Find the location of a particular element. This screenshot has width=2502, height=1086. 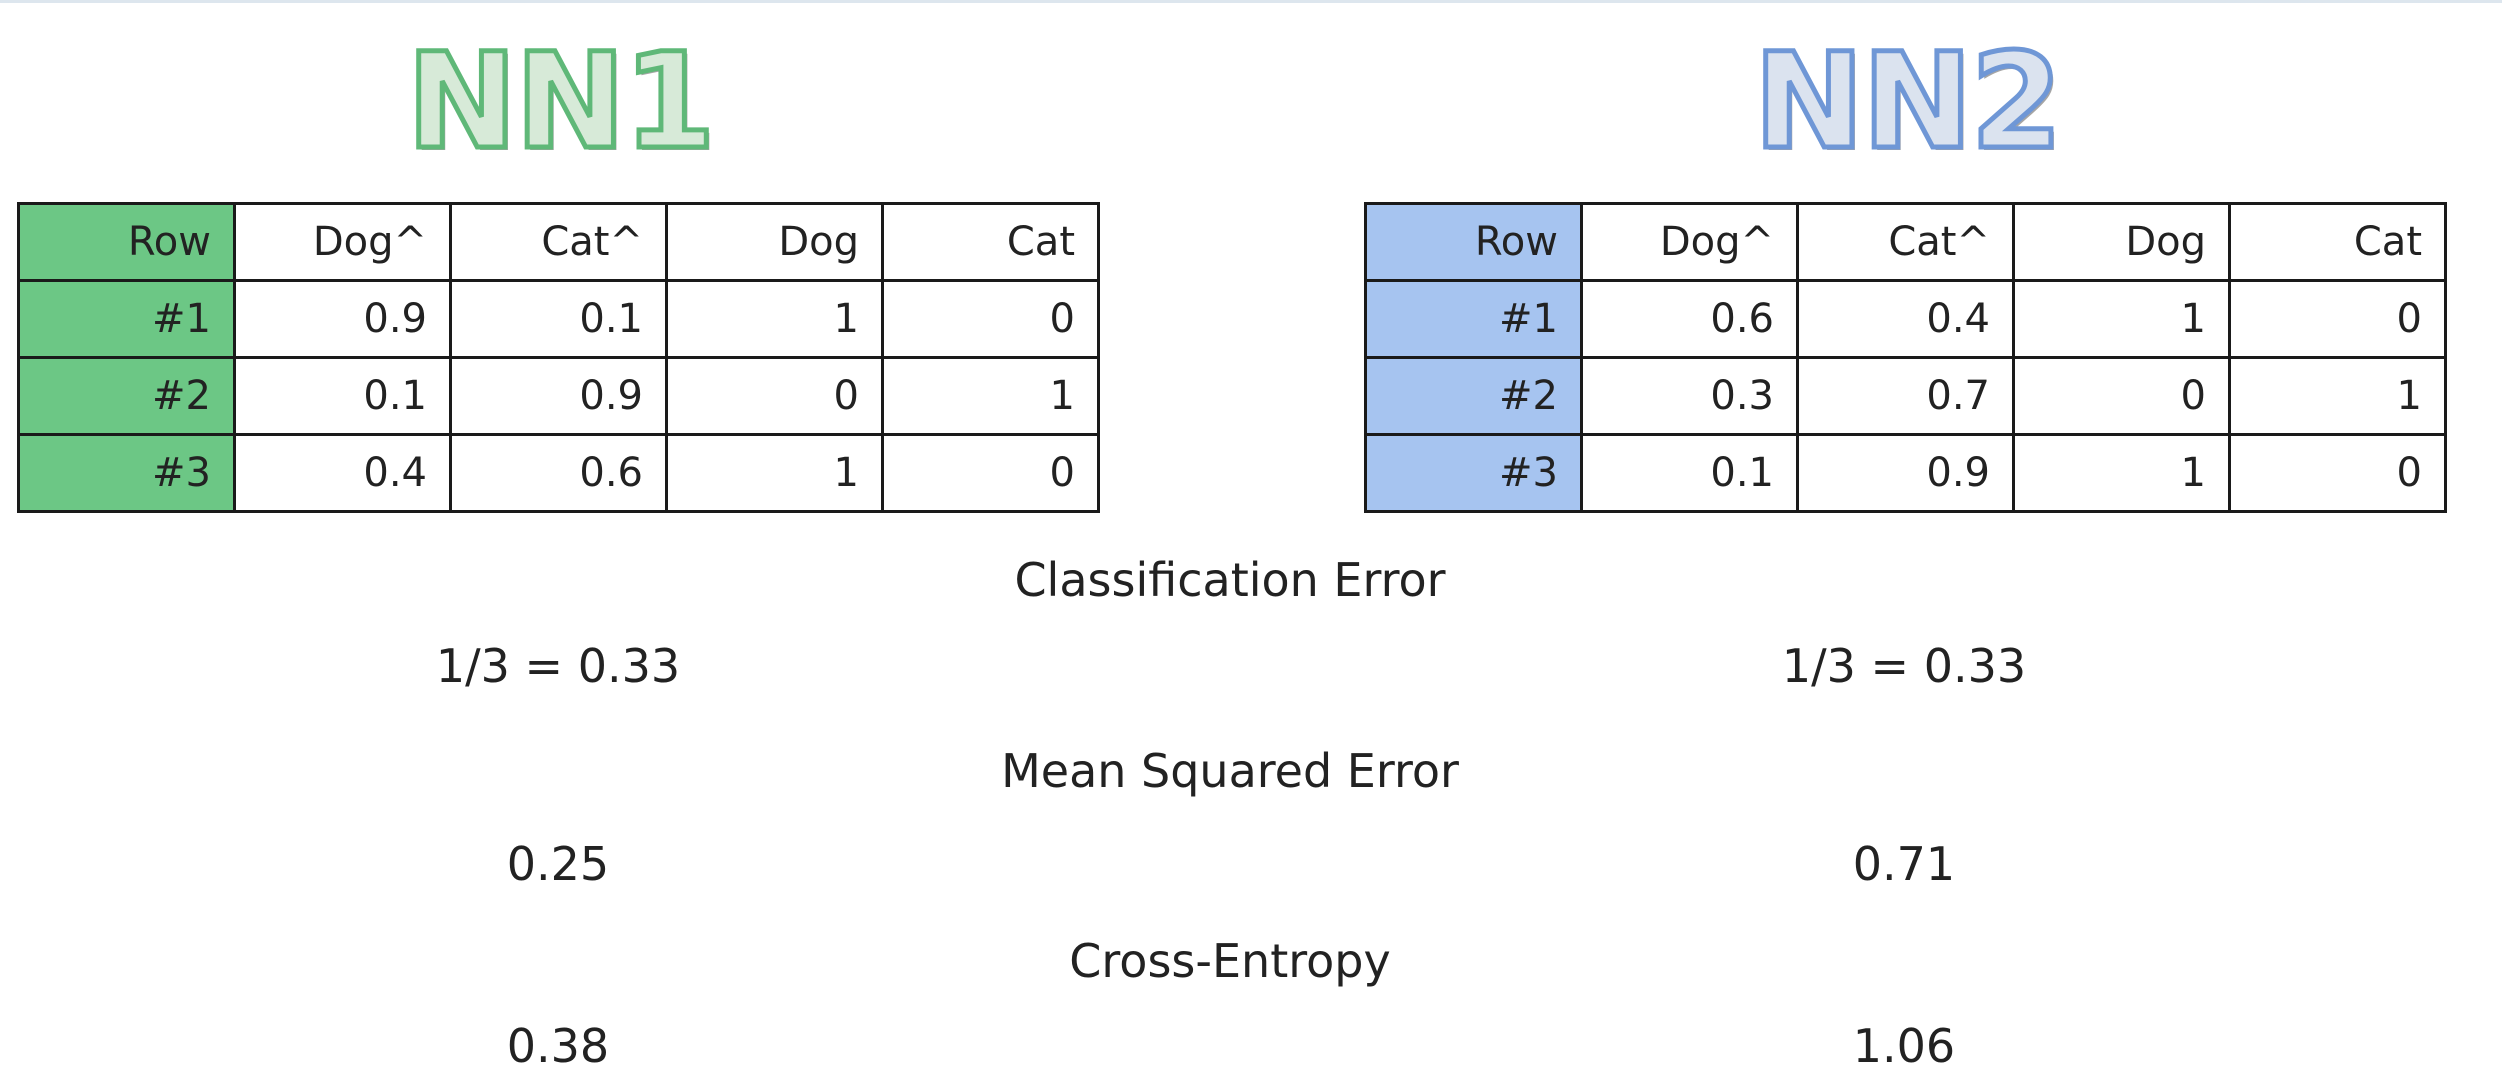

top-border is located at coordinates (1251, 1).